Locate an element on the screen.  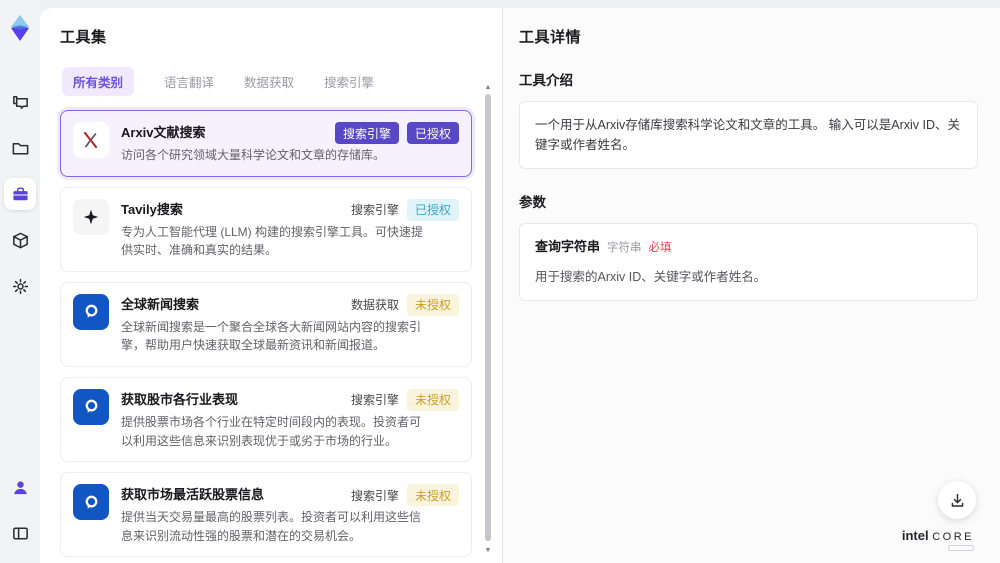
sidebar-item-tools is located at coordinates (20, 194).